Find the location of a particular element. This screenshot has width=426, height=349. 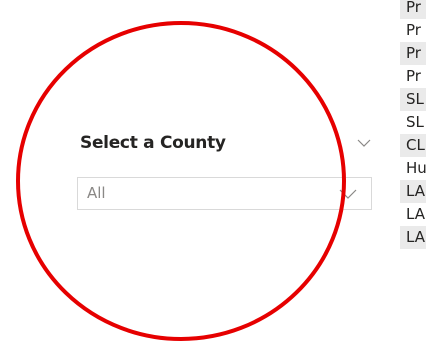

slicer-header: Select a County is located at coordinates (226, 146).